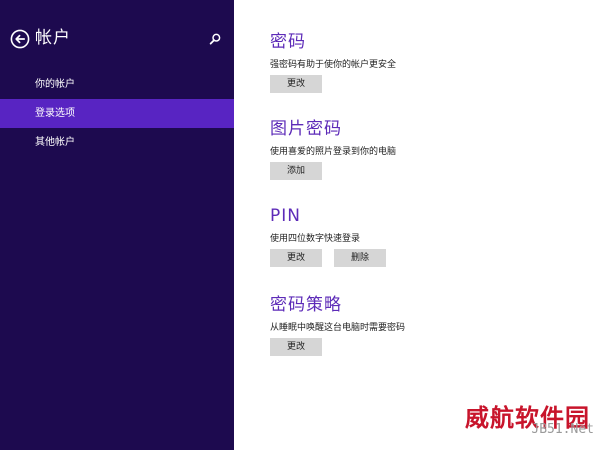 This screenshot has height=450, width=600. What do you see at coordinates (288, 42) in the screenshot?
I see `section-title: 密码` at bounding box center [288, 42].